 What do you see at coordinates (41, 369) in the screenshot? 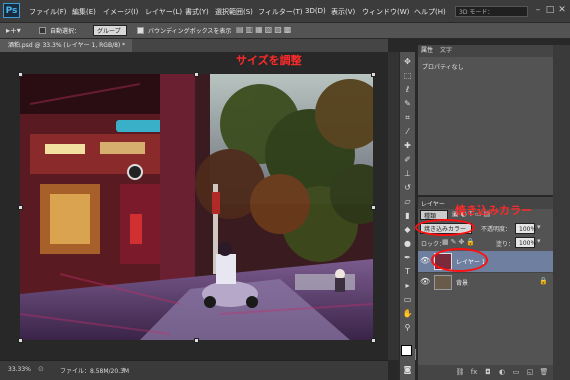
I see `status-info-icon: ⊙` at bounding box center [41, 369].